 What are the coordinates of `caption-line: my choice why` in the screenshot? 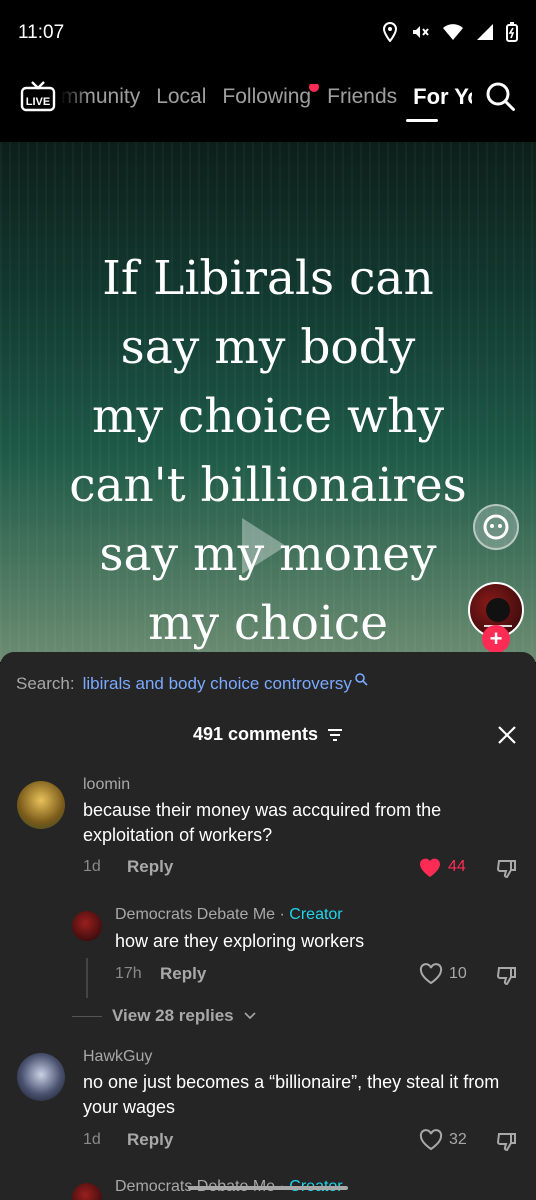 It's located at (268, 416).